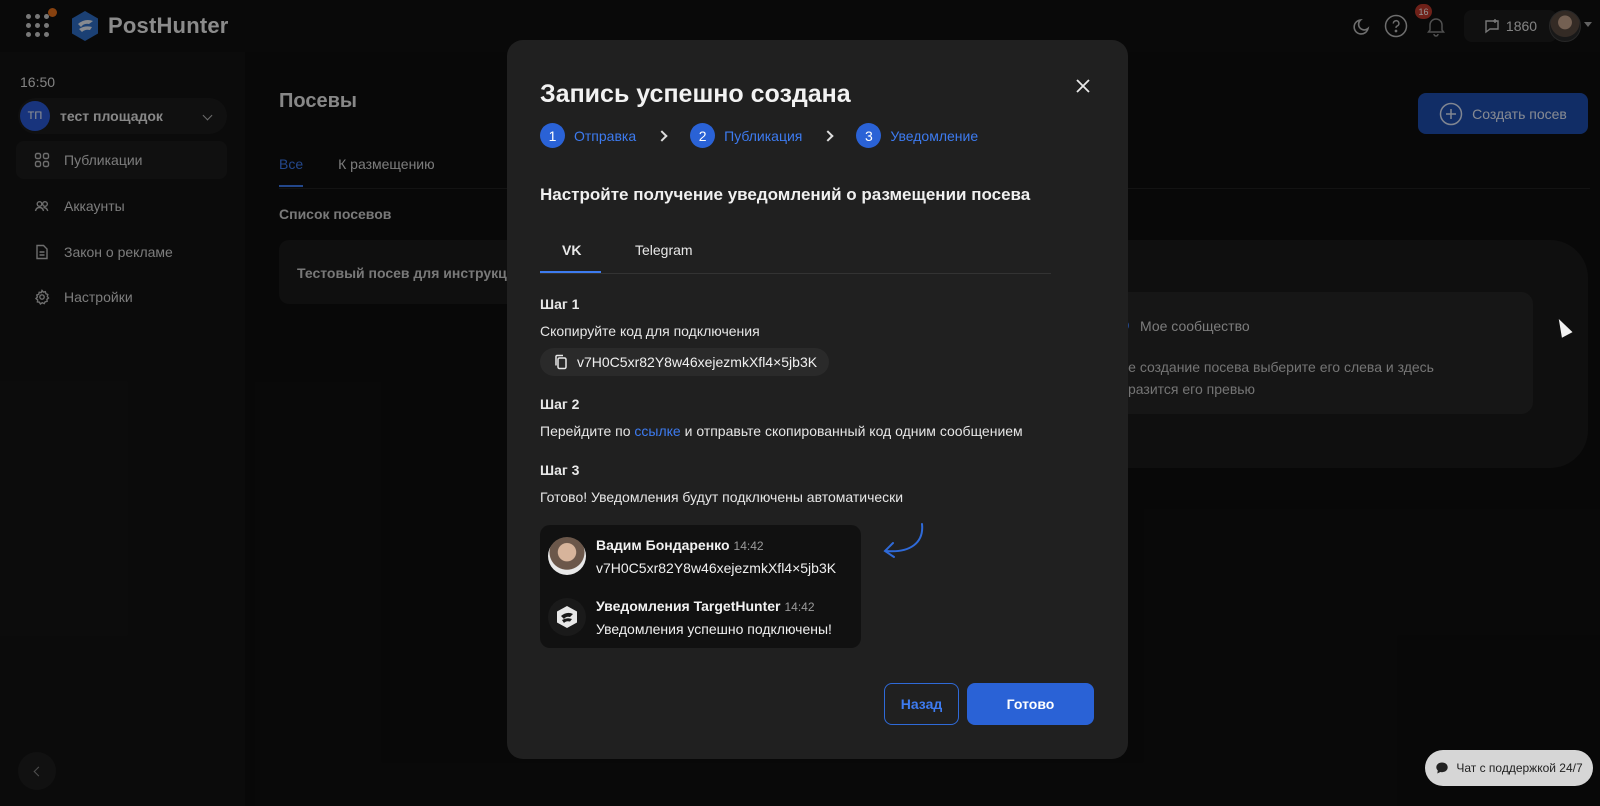 The image size is (1600, 806). Describe the element at coordinates (763, 135) in the screenshot. I see `step-label: Публикация` at that location.